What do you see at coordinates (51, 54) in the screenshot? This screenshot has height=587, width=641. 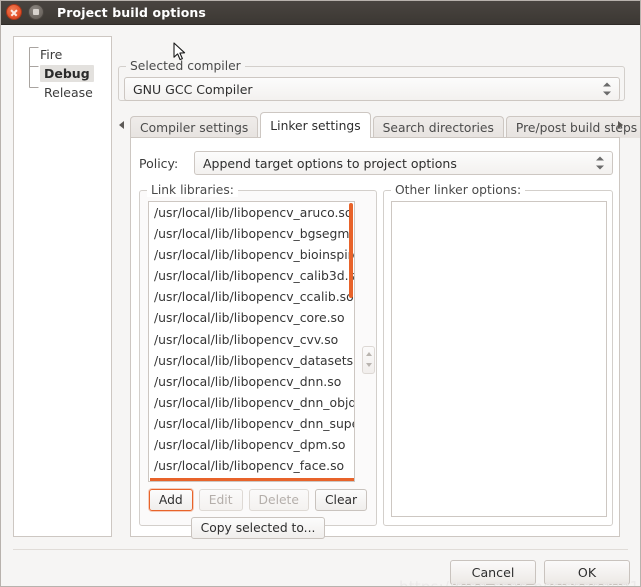 I see `tree-item-label: Fire` at bounding box center [51, 54].